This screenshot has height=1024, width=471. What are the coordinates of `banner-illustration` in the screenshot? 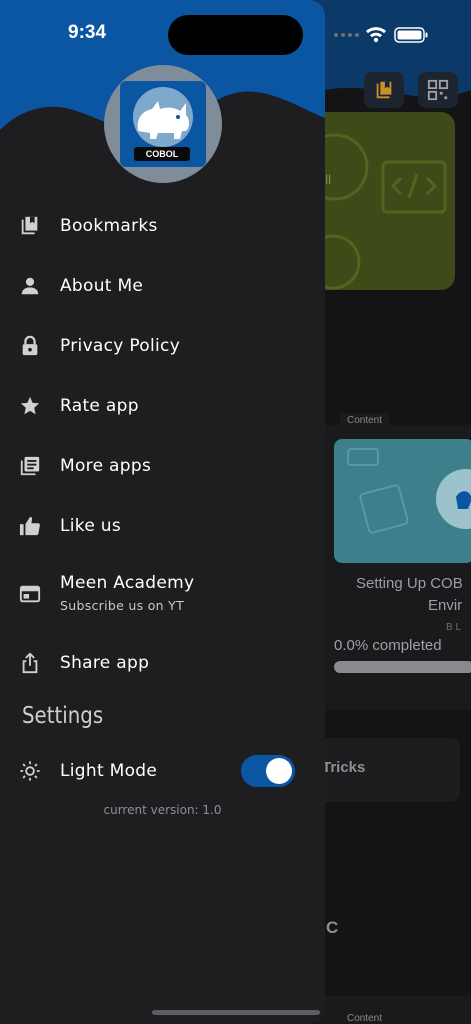 It's located at (376, 211).